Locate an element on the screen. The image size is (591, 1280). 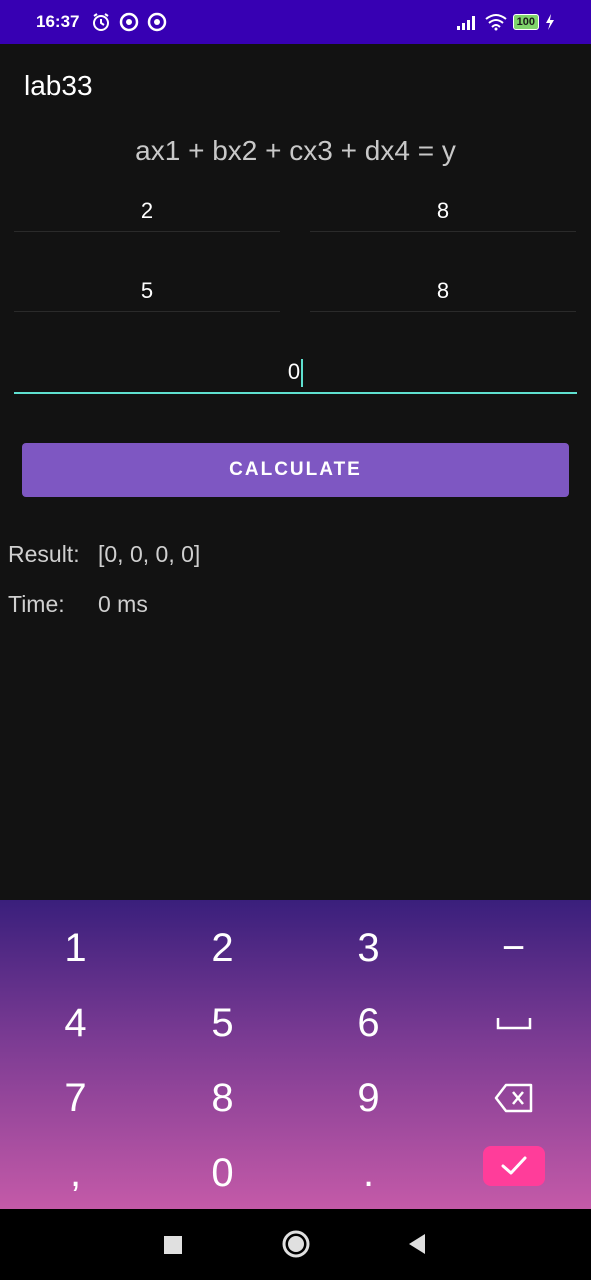
key-minus: − is located at coordinates (513, 948).